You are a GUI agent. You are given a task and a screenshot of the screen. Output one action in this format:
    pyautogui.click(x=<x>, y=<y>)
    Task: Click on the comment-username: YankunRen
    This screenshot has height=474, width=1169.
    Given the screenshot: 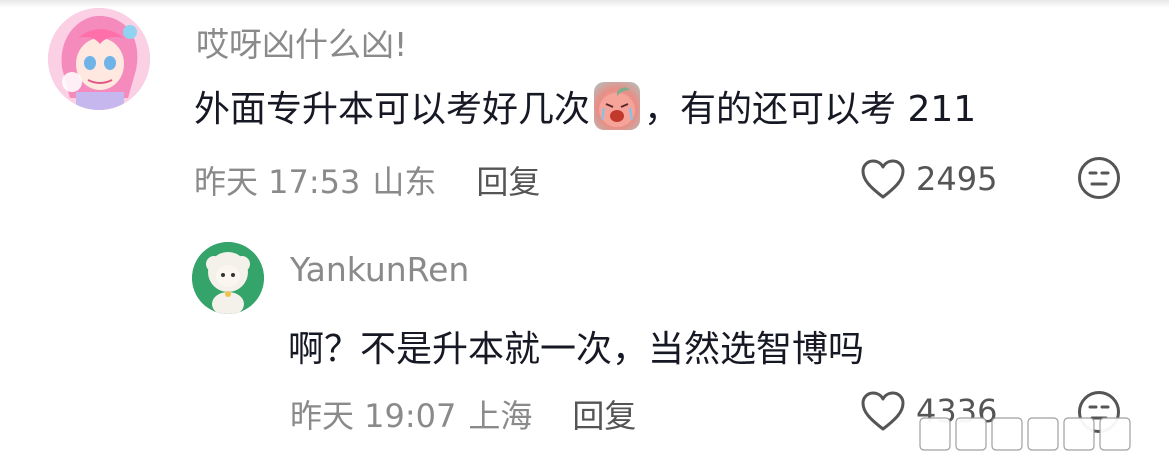 What is the action you would take?
    pyautogui.click(x=379, y=269)
    